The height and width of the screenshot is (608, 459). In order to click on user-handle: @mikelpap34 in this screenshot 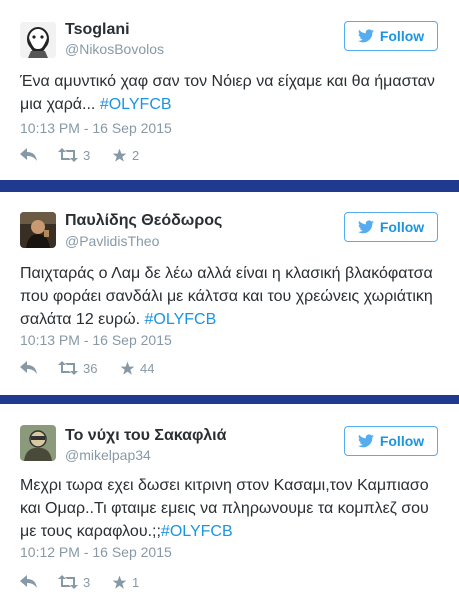, I will do `click(108, 455)`.